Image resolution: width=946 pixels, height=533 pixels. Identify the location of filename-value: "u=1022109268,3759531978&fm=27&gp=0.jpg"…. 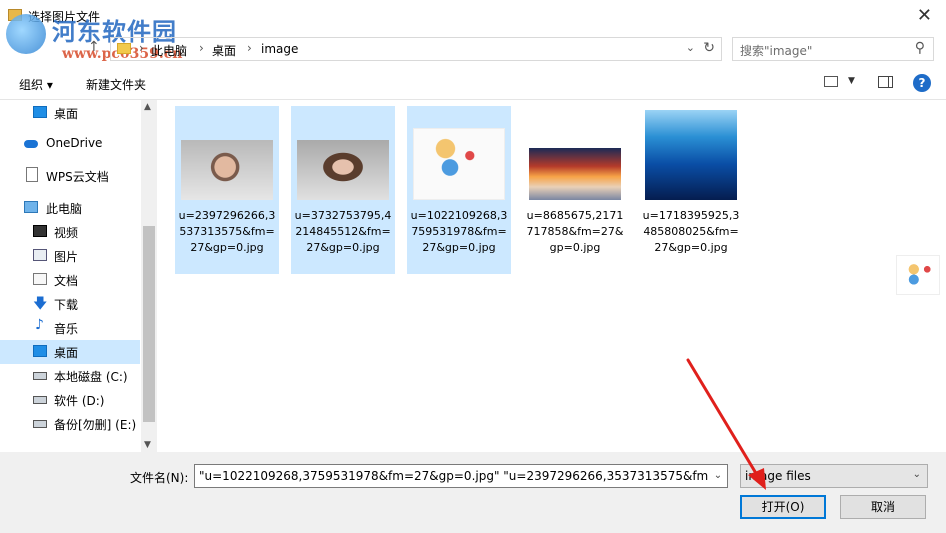
(463, 476).